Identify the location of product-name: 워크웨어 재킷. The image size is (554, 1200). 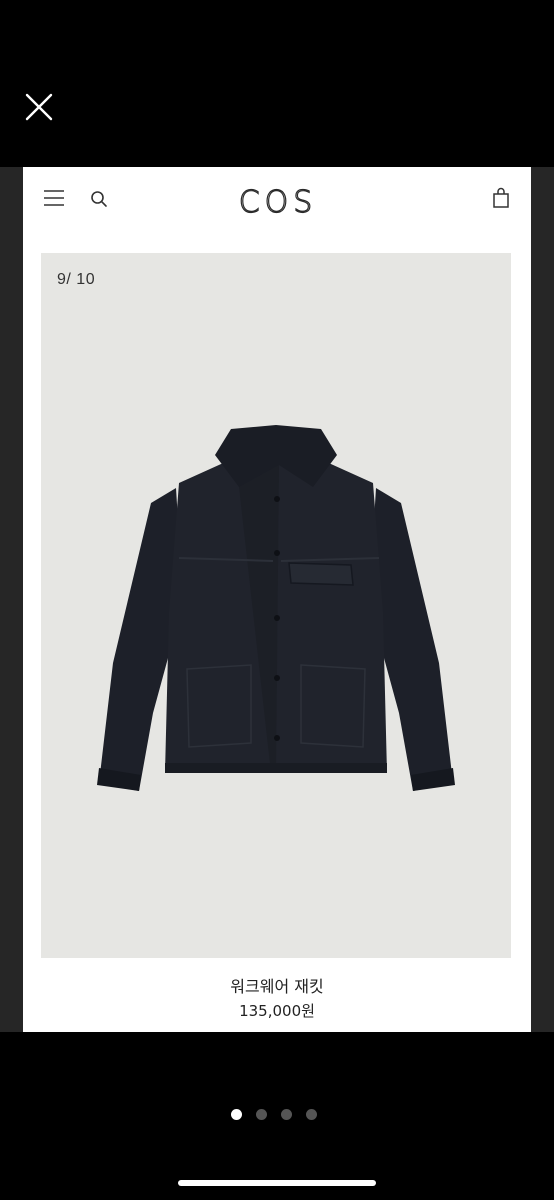
(277, 985).